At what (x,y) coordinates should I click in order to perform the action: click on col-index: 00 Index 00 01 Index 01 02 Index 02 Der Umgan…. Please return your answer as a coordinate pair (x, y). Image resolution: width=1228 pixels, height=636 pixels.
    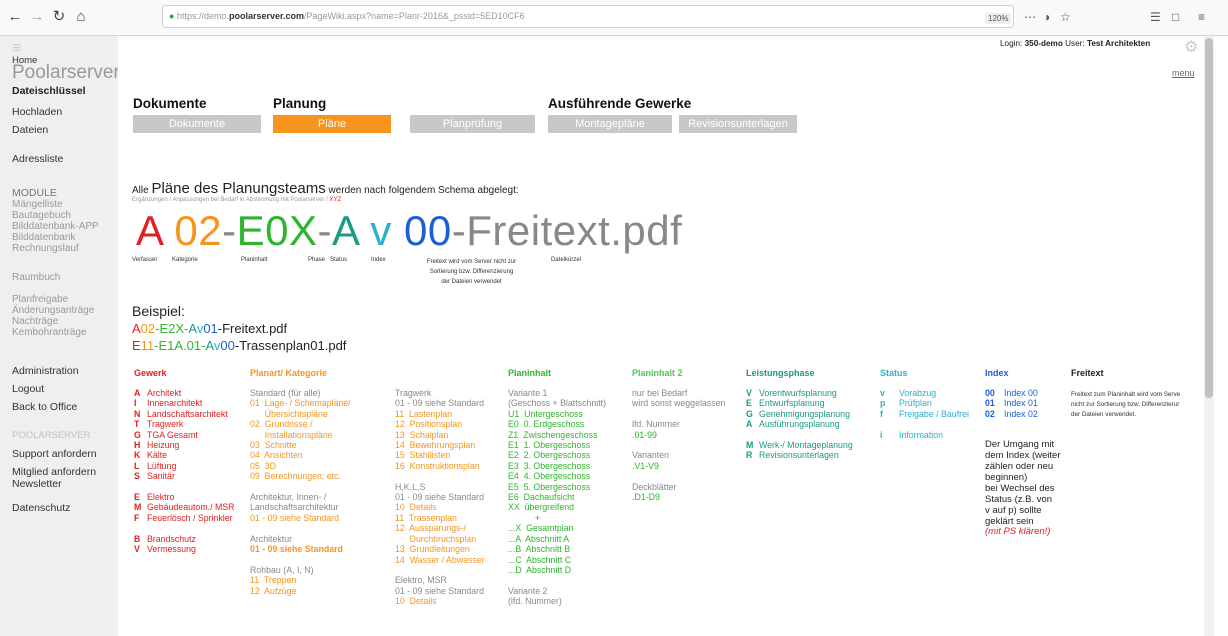
    Looking at the image, I should click on (1023, 463).